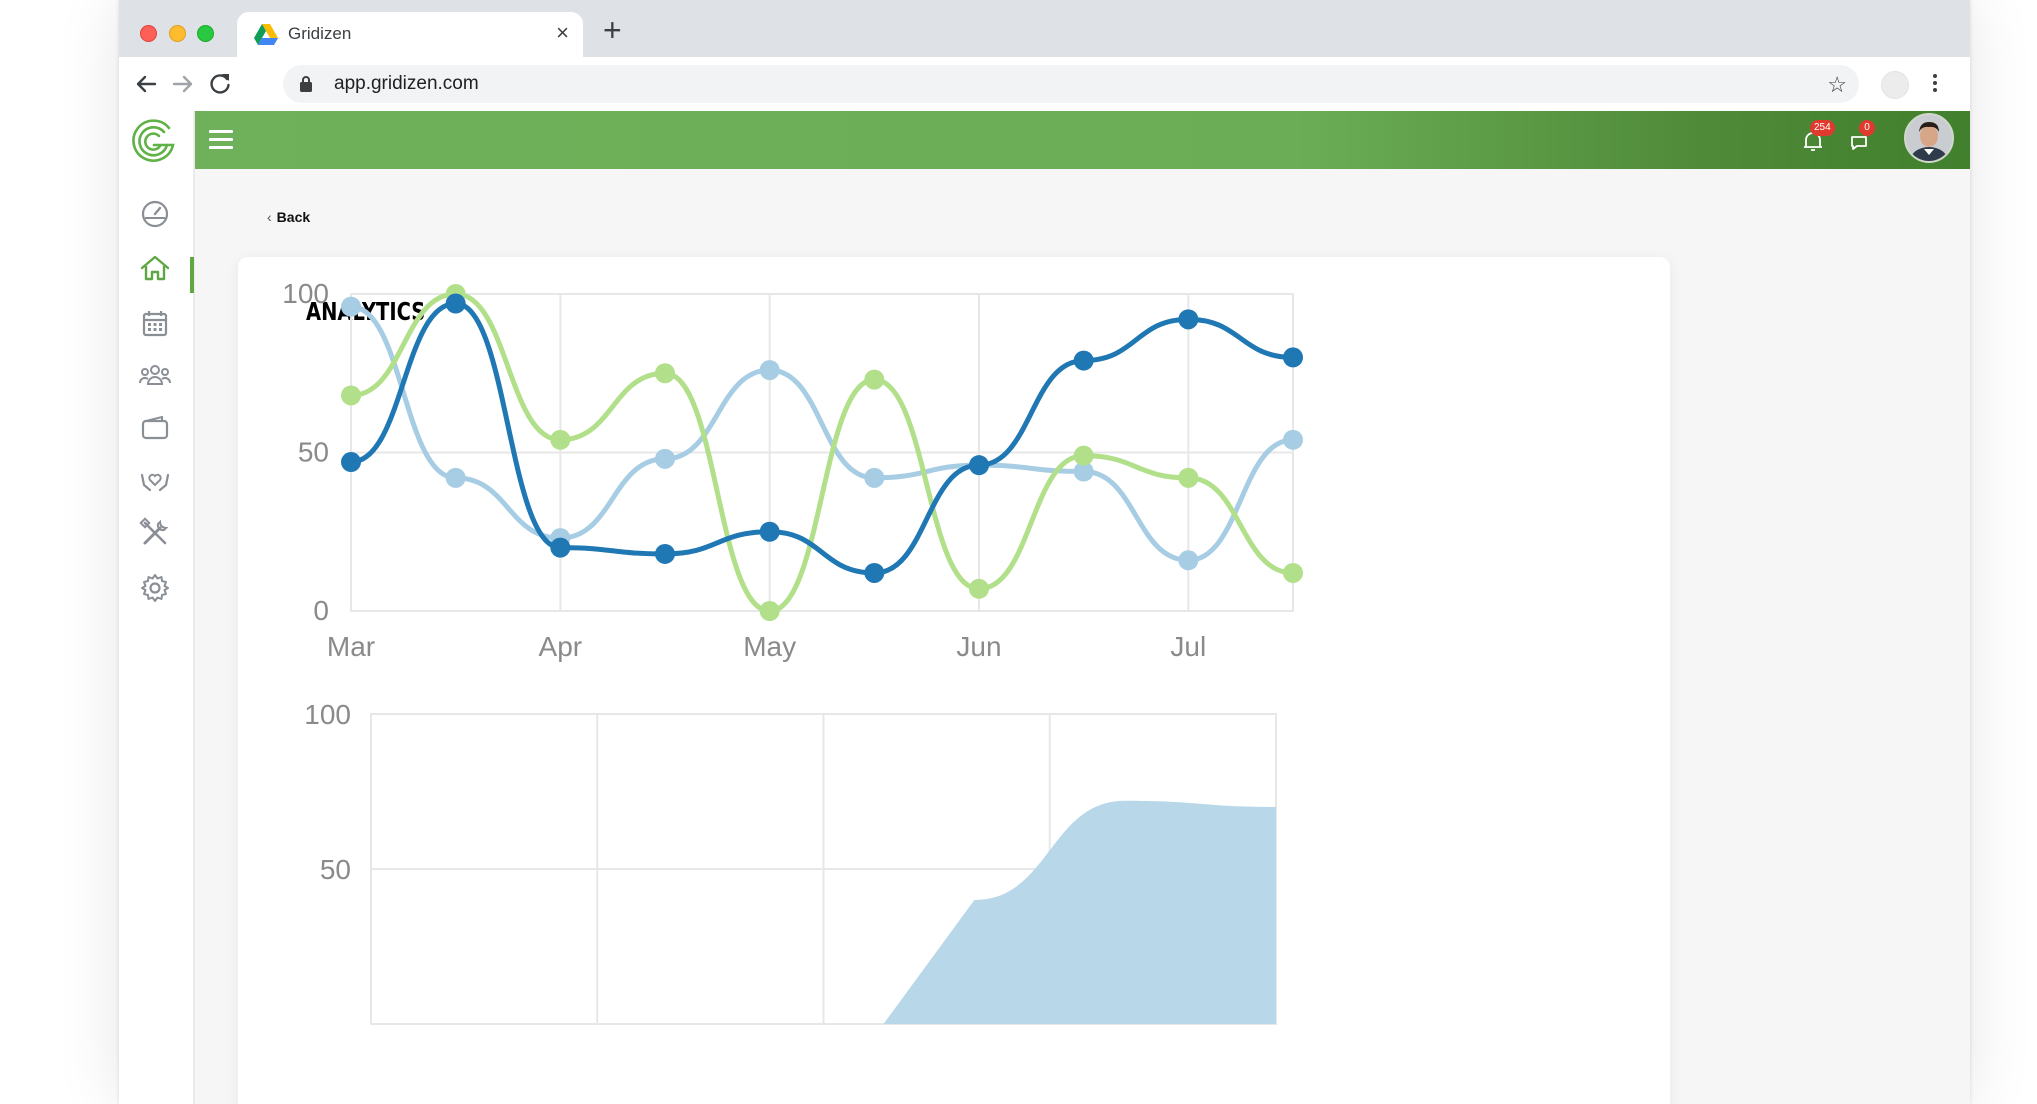  Describe the element at coordinates (155, 268) in the screenshot. I see `home-icon` at that location.